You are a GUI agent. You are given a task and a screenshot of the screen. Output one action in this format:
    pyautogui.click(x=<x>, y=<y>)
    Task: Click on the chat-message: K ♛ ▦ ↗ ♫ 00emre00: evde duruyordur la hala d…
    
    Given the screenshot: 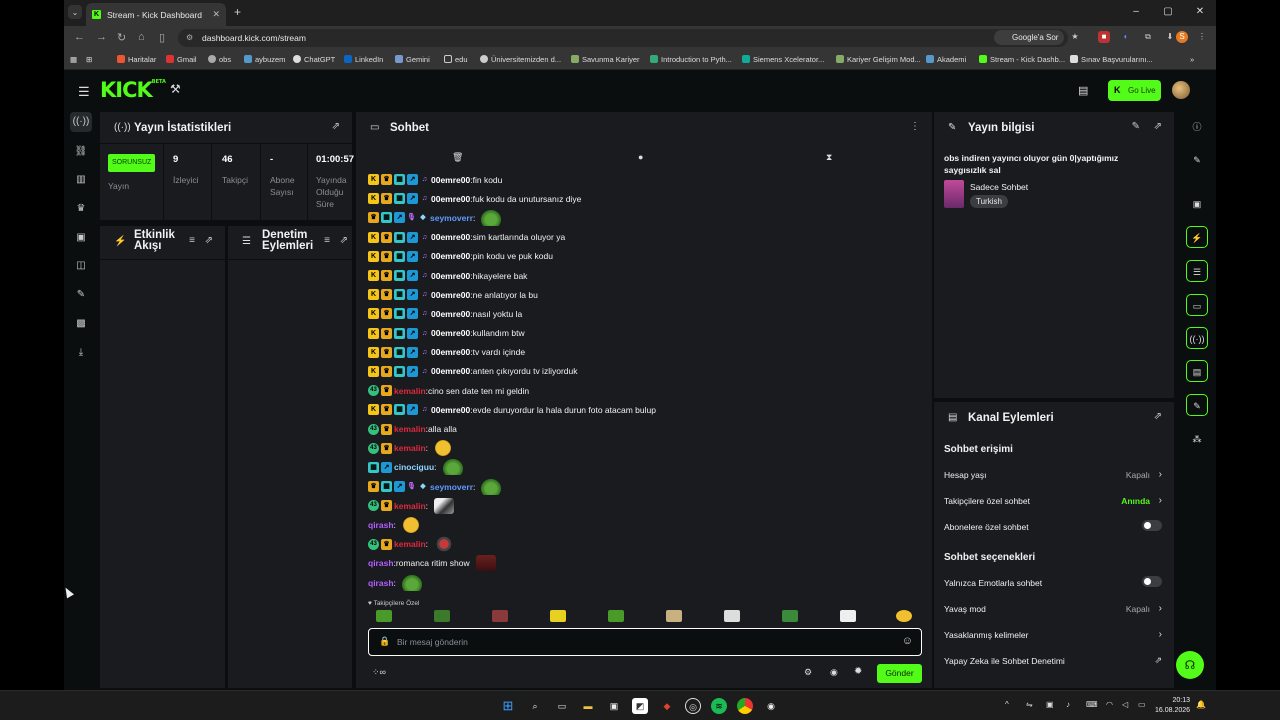 What is the action you would take?
    pyautogui.click(x=648, y=409)
    